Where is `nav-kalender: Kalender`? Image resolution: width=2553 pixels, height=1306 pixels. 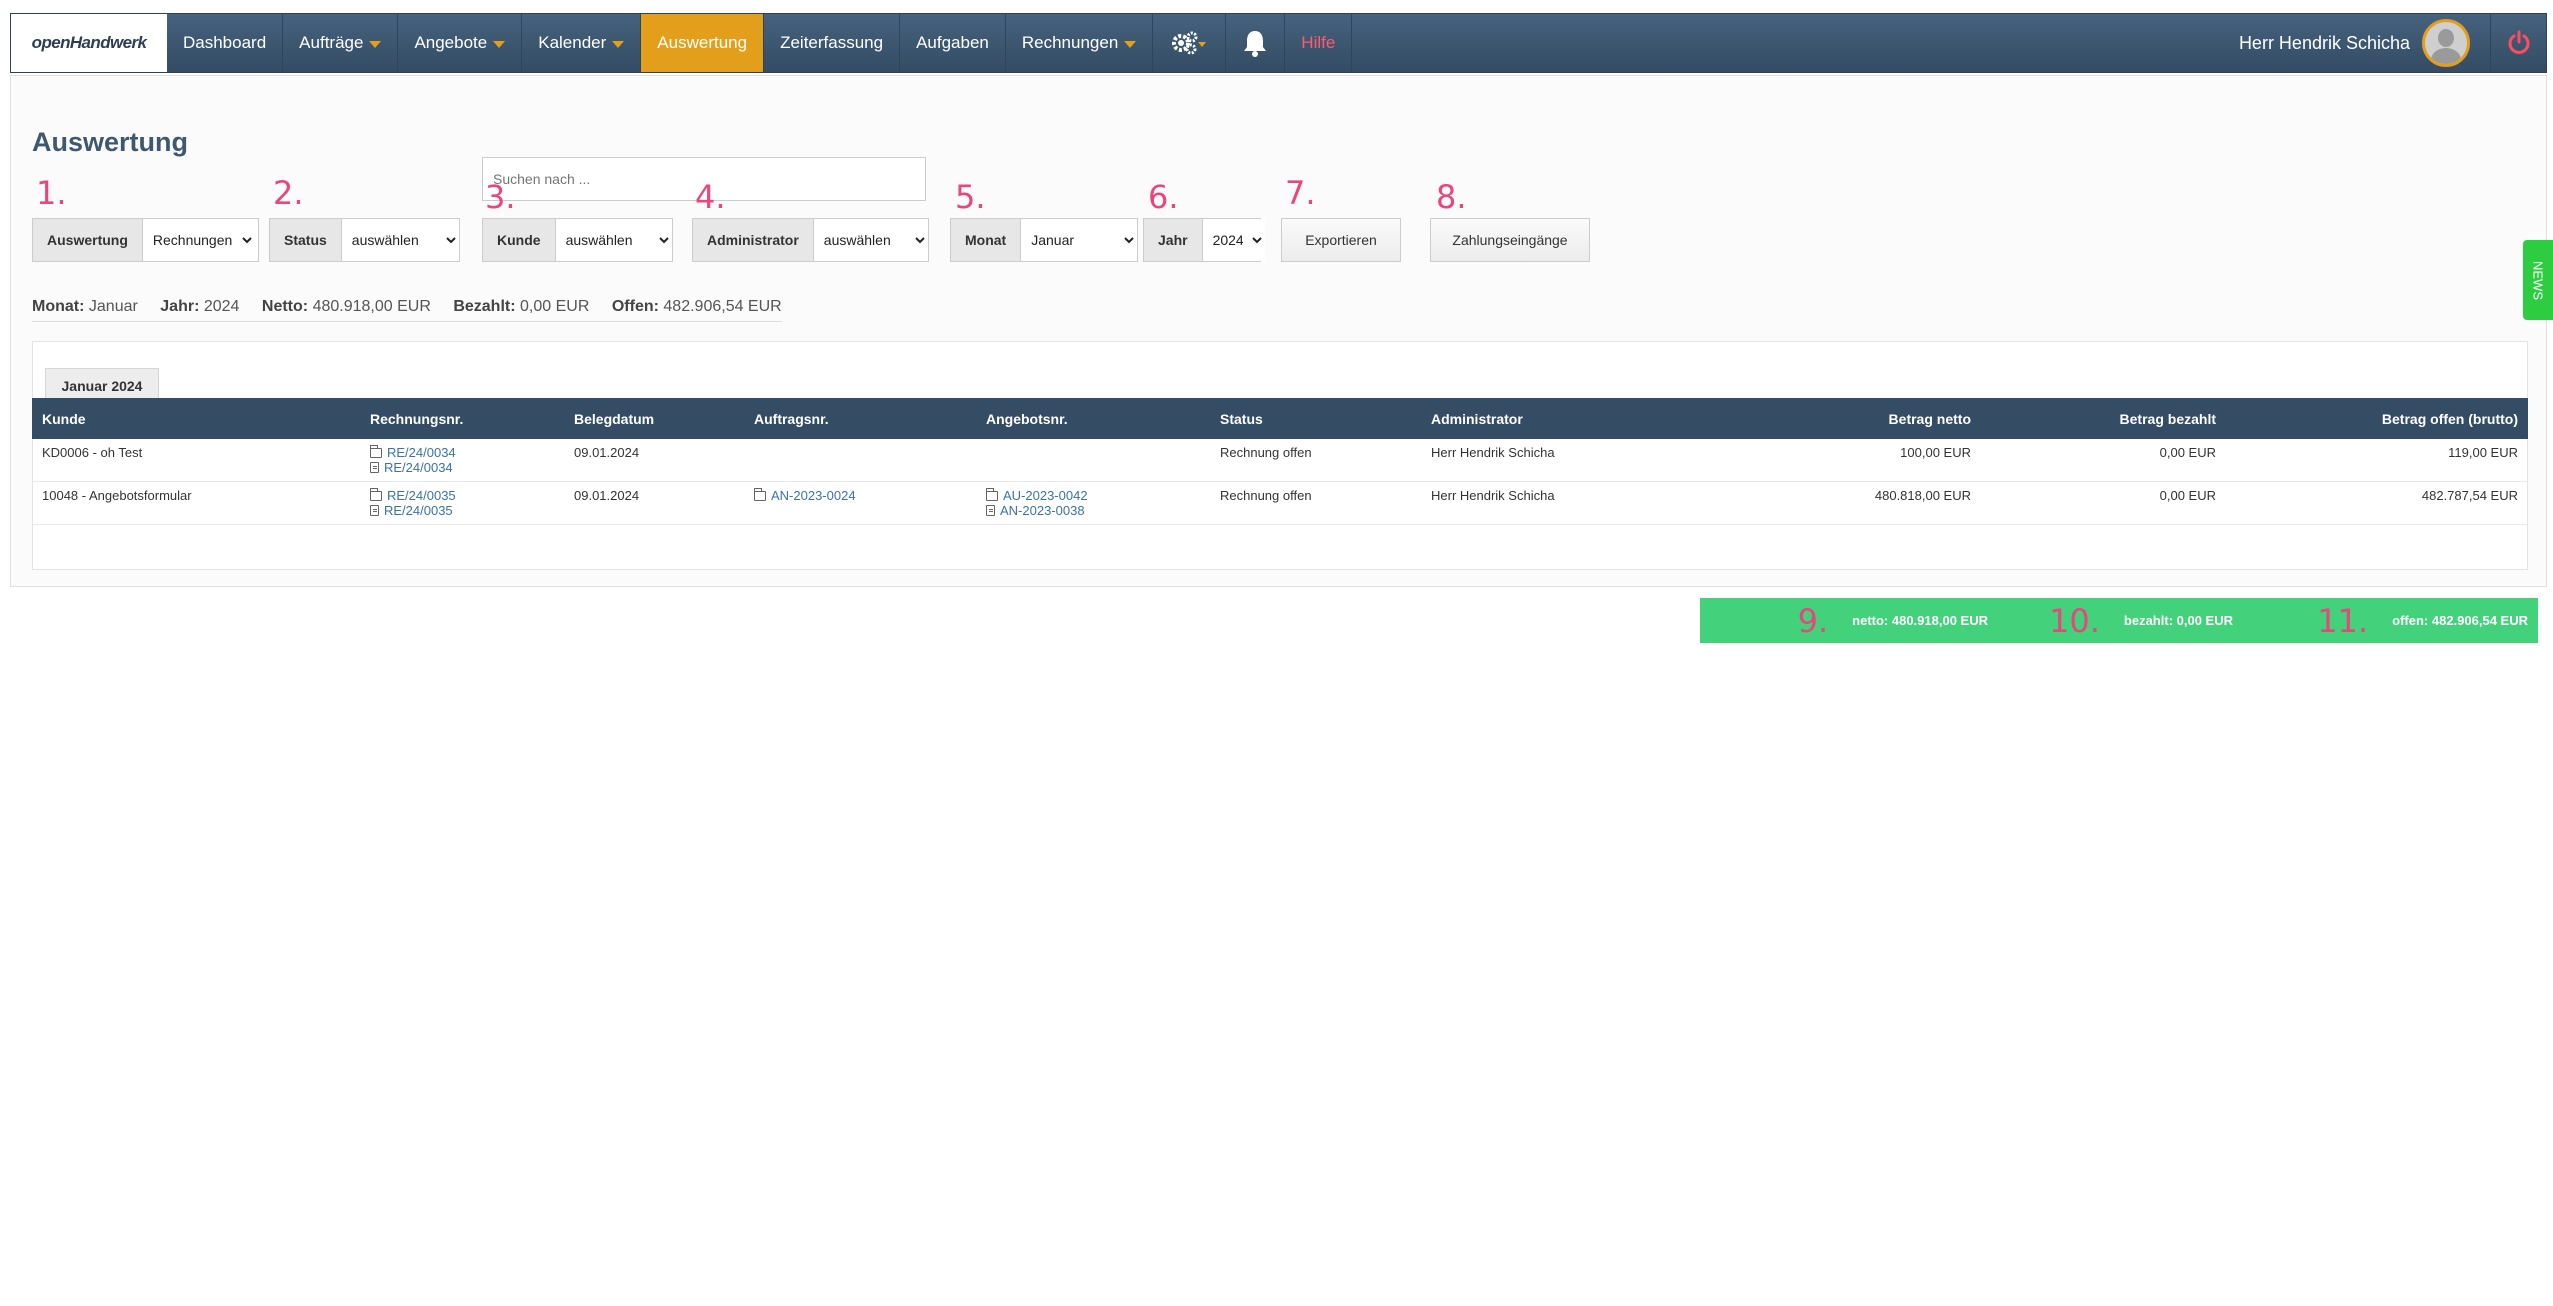
nav-kalender: Kalender is located at coordinates (582, 43).